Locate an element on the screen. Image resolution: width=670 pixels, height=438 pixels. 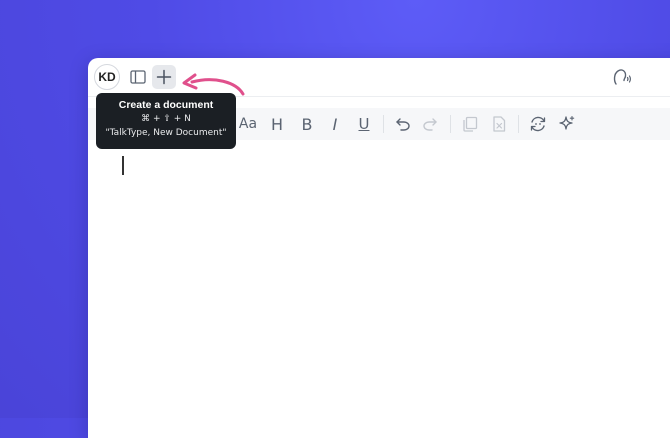
tooltip-voice-command: "TalkType, New Document" is located at coordinates (166, 133).